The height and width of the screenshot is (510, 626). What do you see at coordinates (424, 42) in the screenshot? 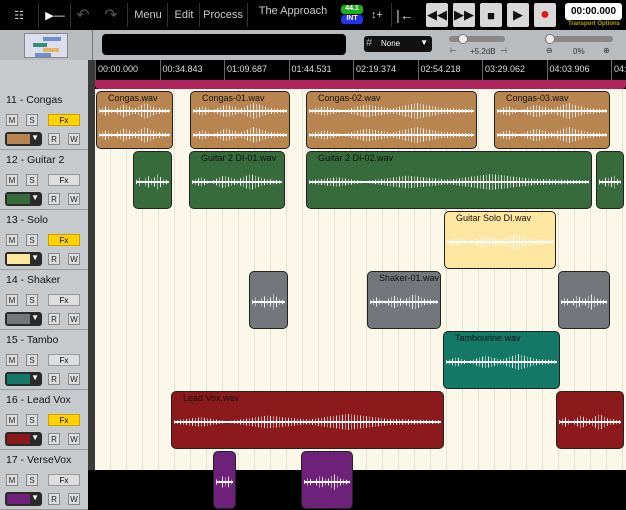
I see `chevron-down-icon: ▼` at bounding box center [424, 42].